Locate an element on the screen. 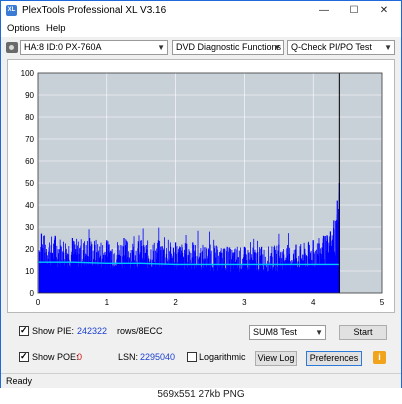 The height and width of the screenshot is (404, 402). minimize-button: — is located at coordinates (324, 11).